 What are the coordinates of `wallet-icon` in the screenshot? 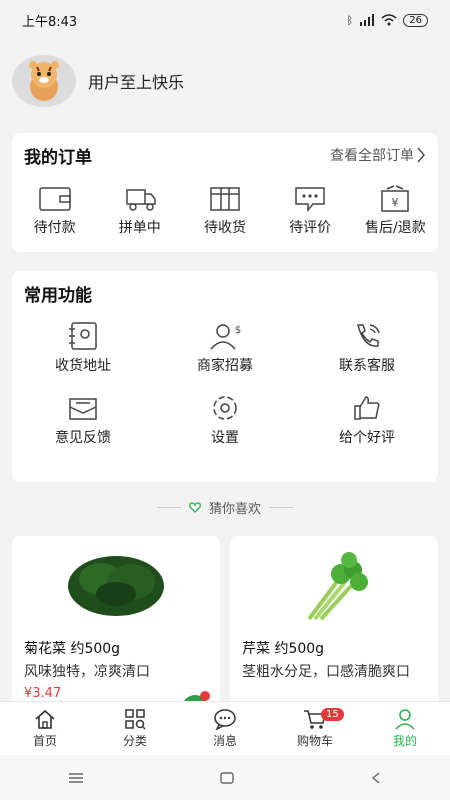 It's located at (54, 199).